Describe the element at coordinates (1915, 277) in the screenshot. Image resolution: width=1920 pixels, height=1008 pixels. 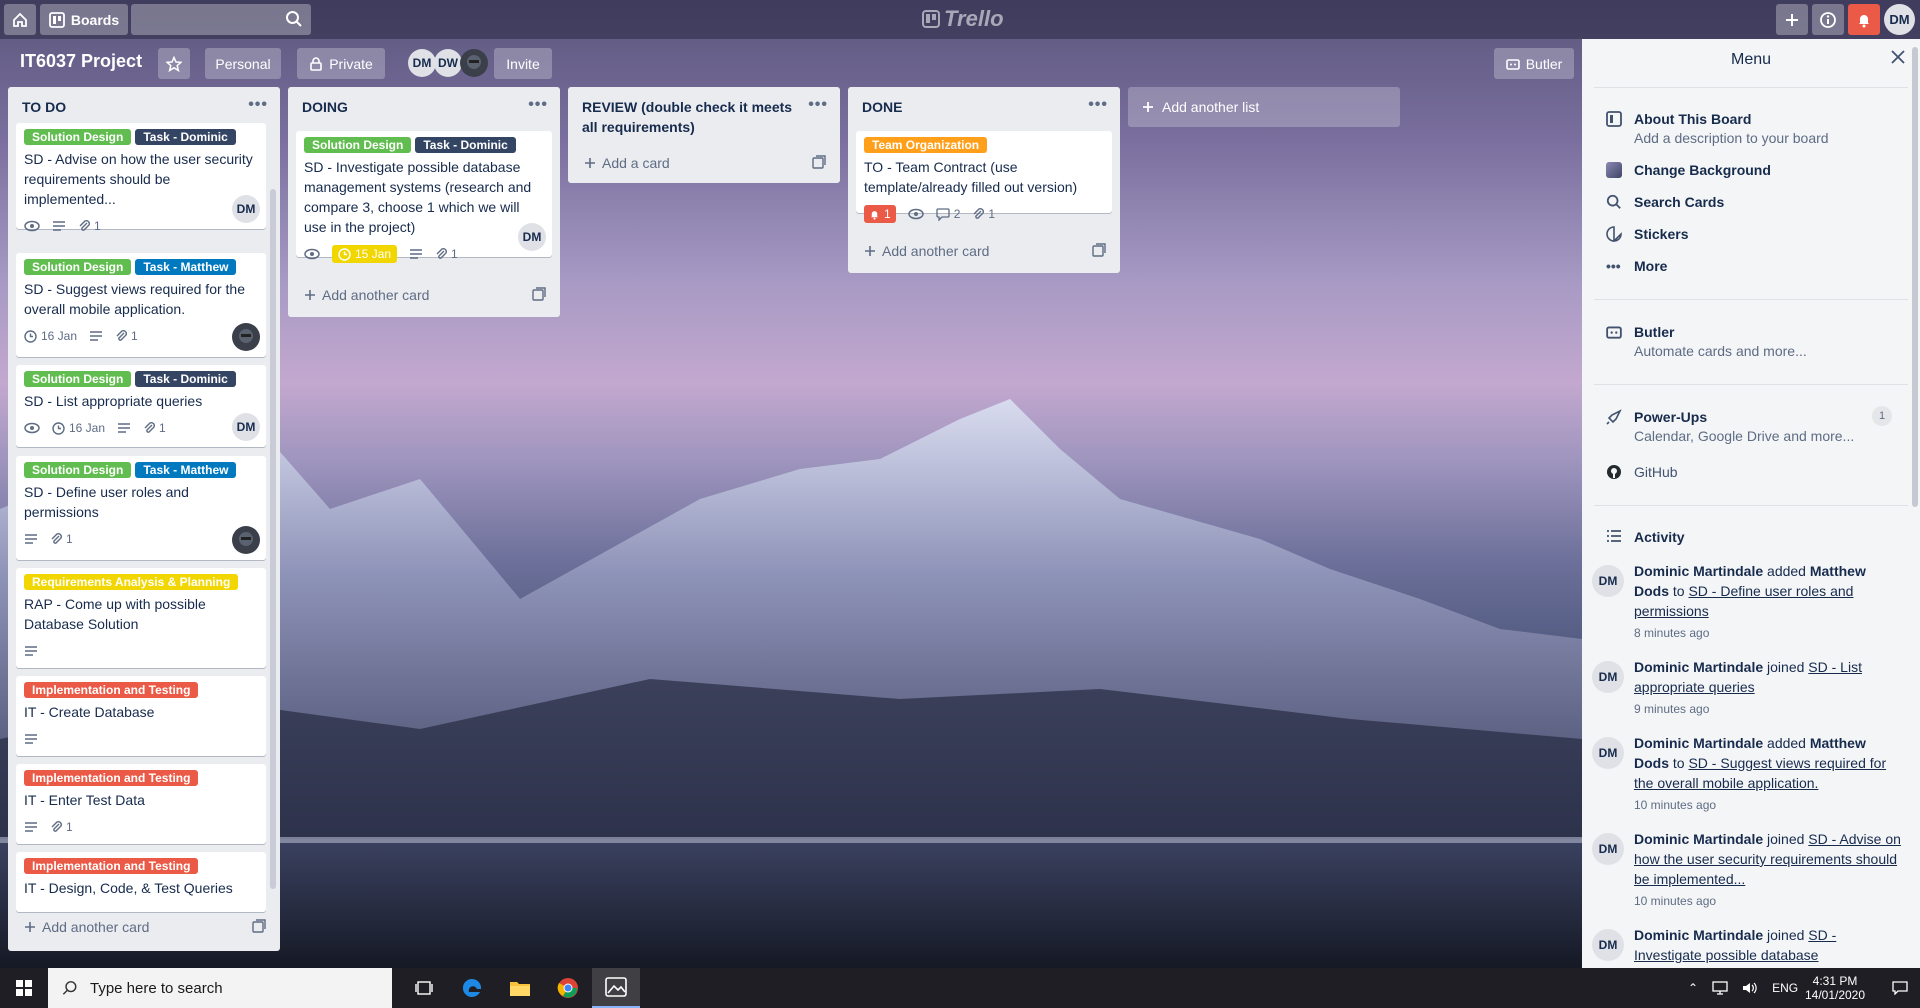
I see `menu-scrollbar` at that location.